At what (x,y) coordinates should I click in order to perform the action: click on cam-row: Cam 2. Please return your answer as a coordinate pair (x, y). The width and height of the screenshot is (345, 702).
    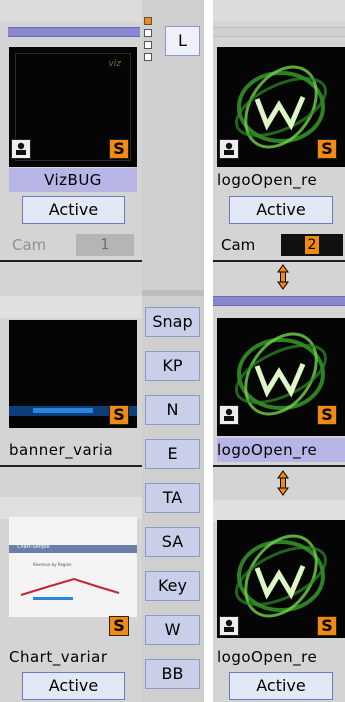
    Looking at the image, I should click on (281, 245).